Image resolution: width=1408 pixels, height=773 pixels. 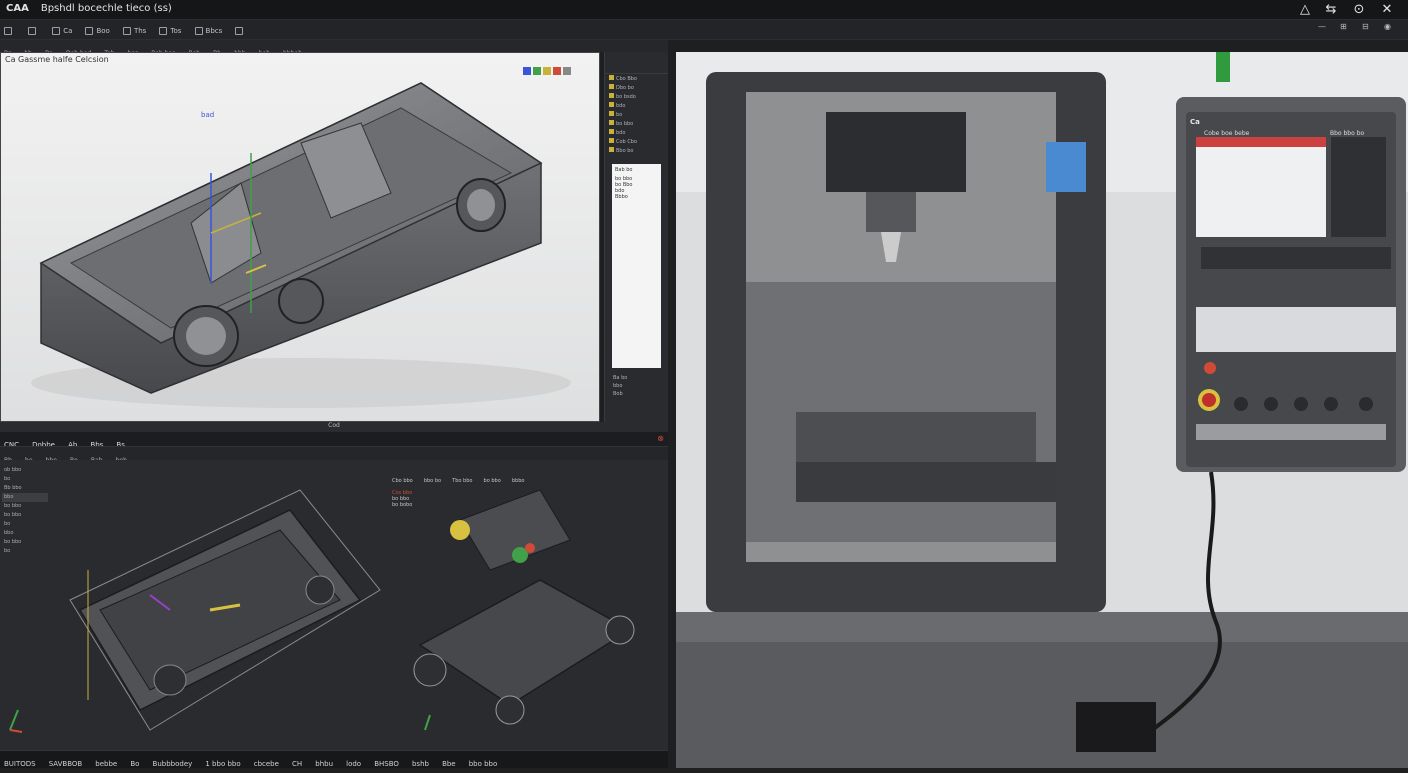 What do you see at coordinates (170, 31) in the screenshot?
I see `toolbar-item-tos: Tos` at bounding box center [170, 31].